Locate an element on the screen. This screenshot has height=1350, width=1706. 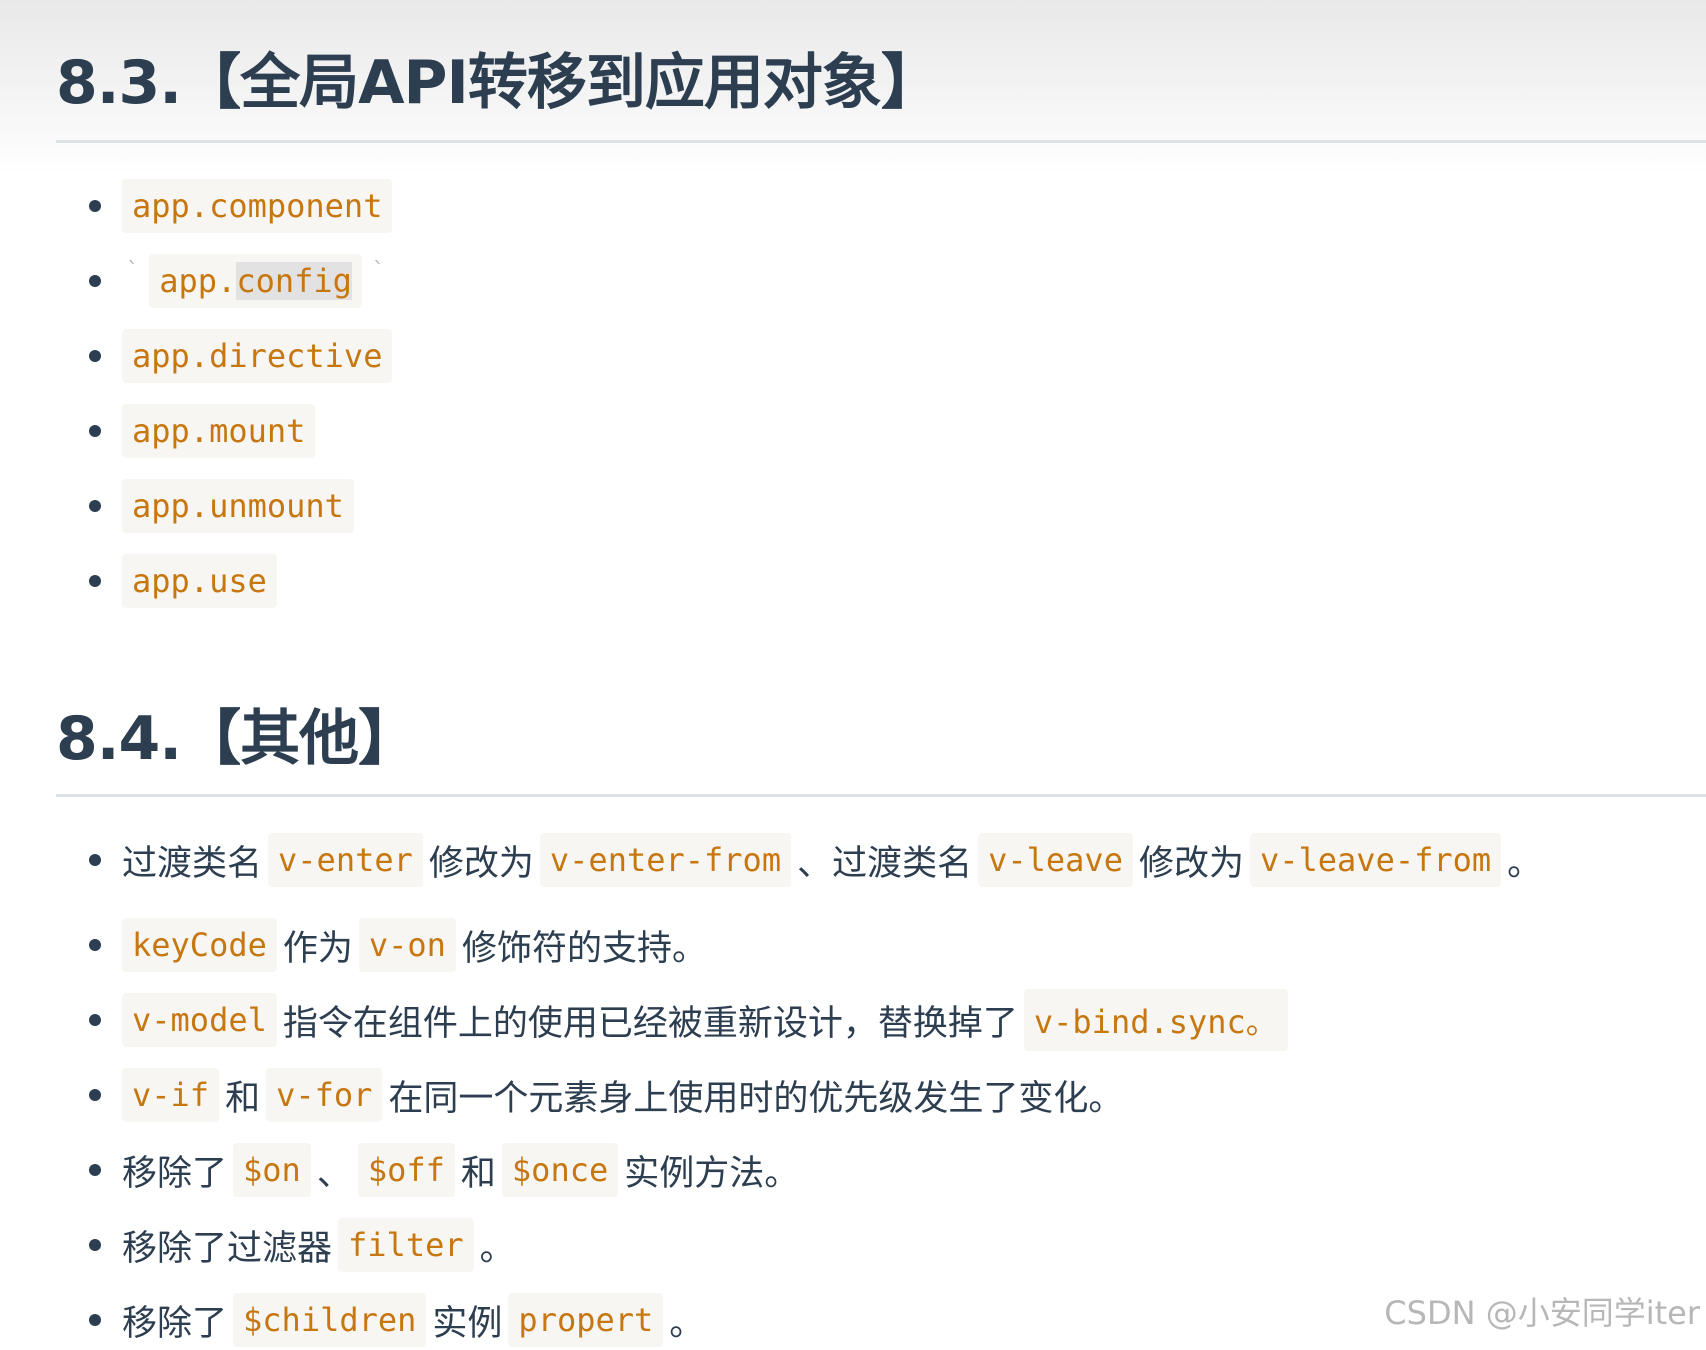
inline-code: v-for is located at coordinates (324, 1095).